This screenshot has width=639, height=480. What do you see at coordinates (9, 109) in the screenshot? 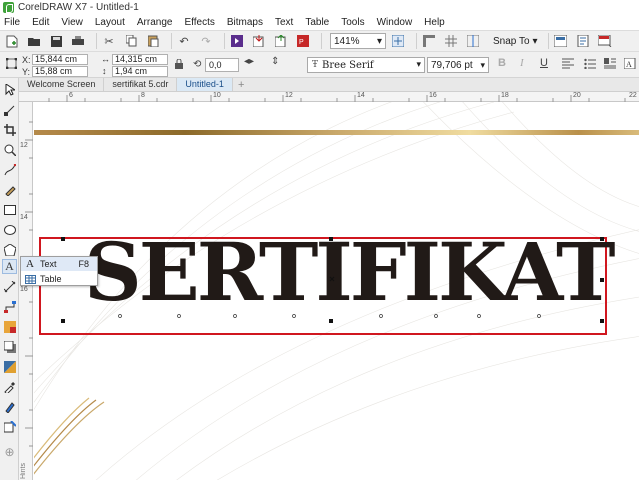
I see `shape-tool-icon` at bounding box center [9, 109].